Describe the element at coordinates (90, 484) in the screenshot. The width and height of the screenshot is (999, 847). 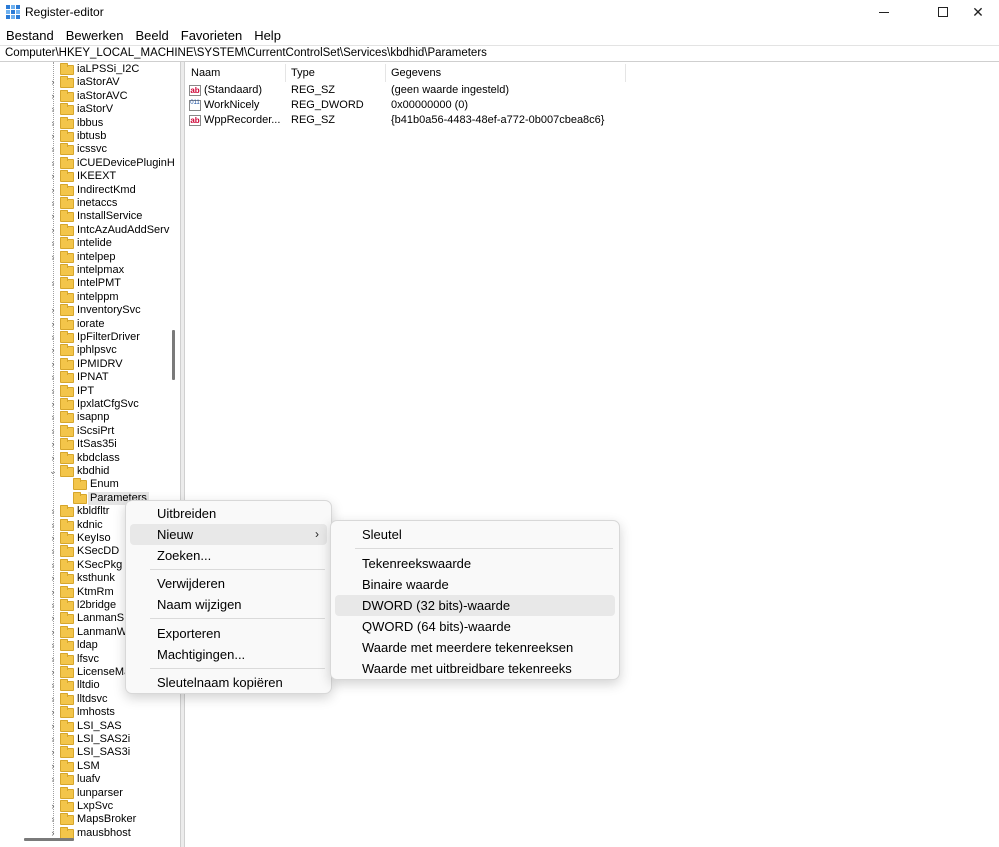
I see `tree-item: Enum` at that location.